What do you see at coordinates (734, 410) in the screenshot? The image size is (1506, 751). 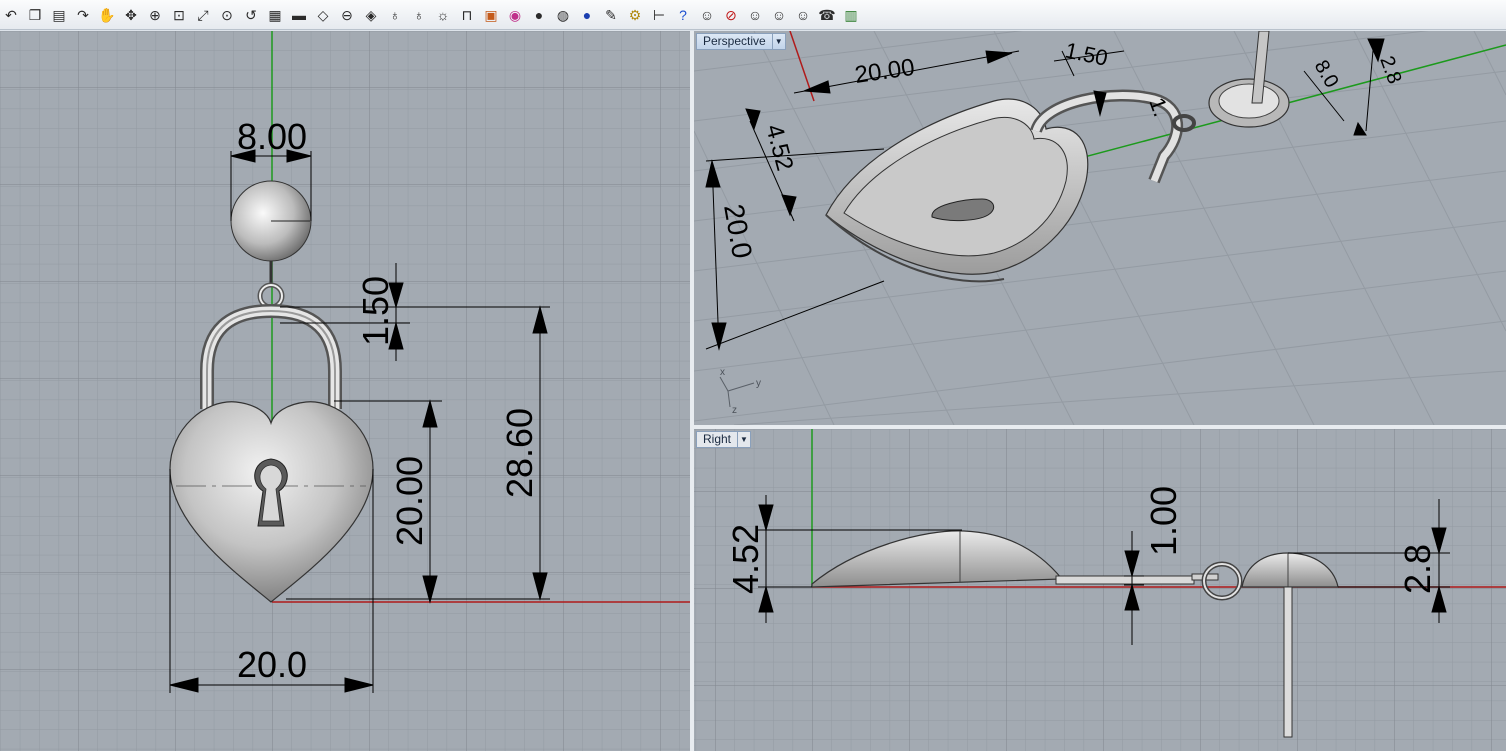 I see `persp-axis-z-label: z` at bounding box center [734, 410].